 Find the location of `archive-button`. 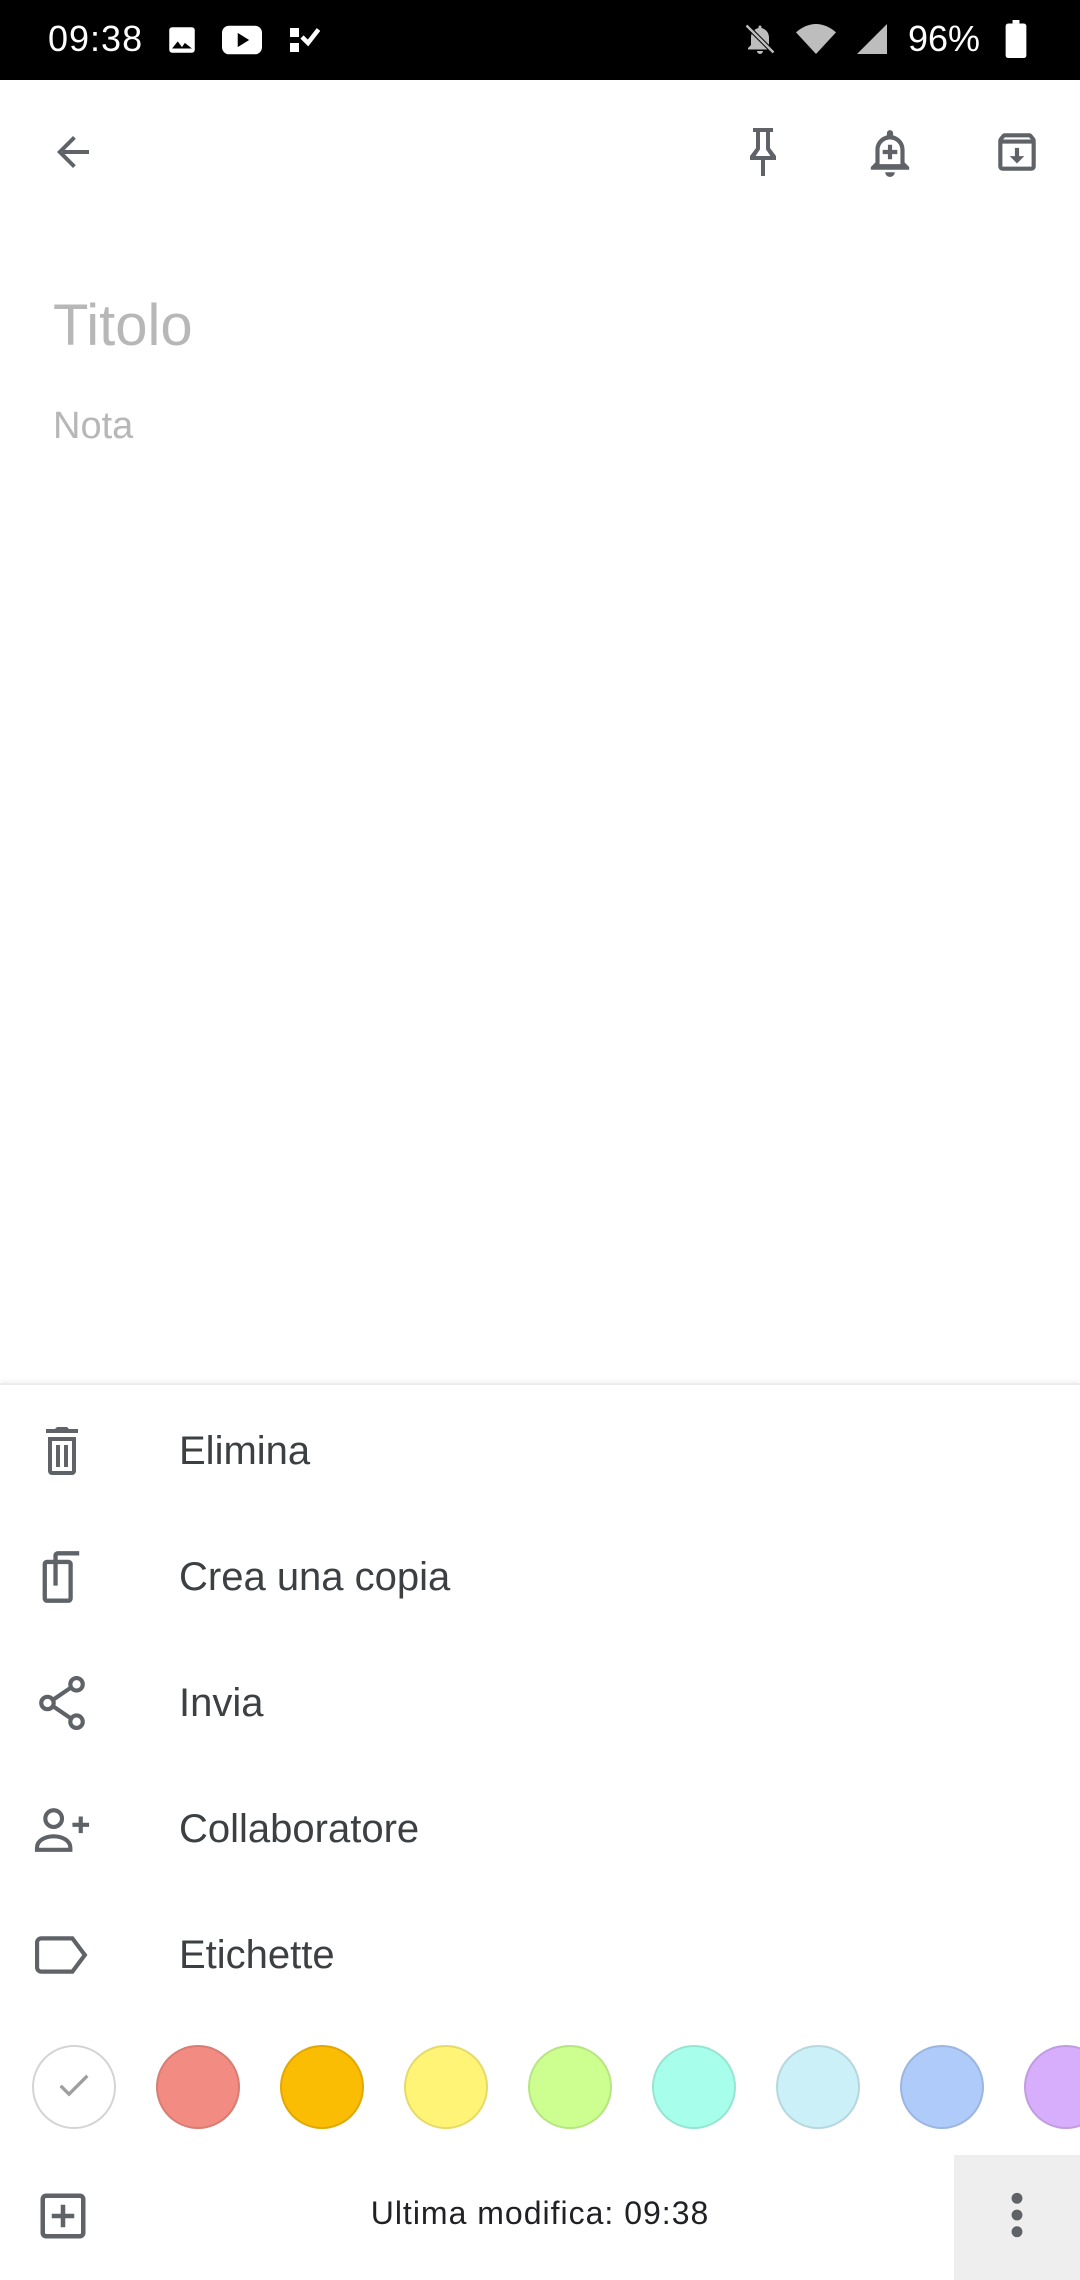

archive-button is located at coordinates (1017, 154).